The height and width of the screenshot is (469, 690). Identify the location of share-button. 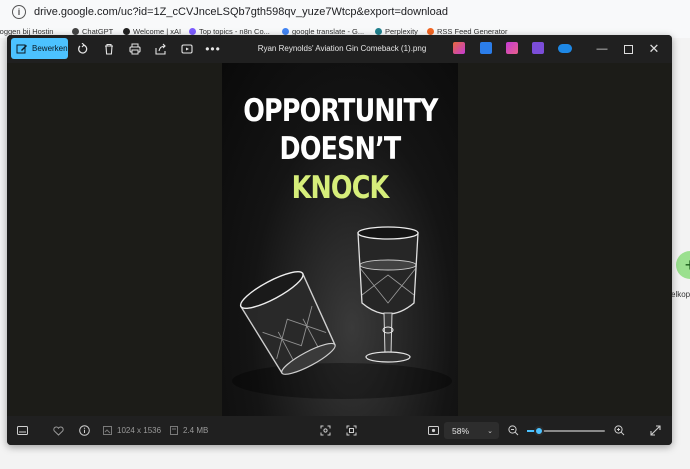
(161, 49).